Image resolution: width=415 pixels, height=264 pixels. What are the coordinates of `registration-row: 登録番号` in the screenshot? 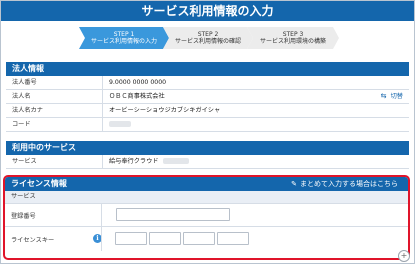 It's located at (206, 215).